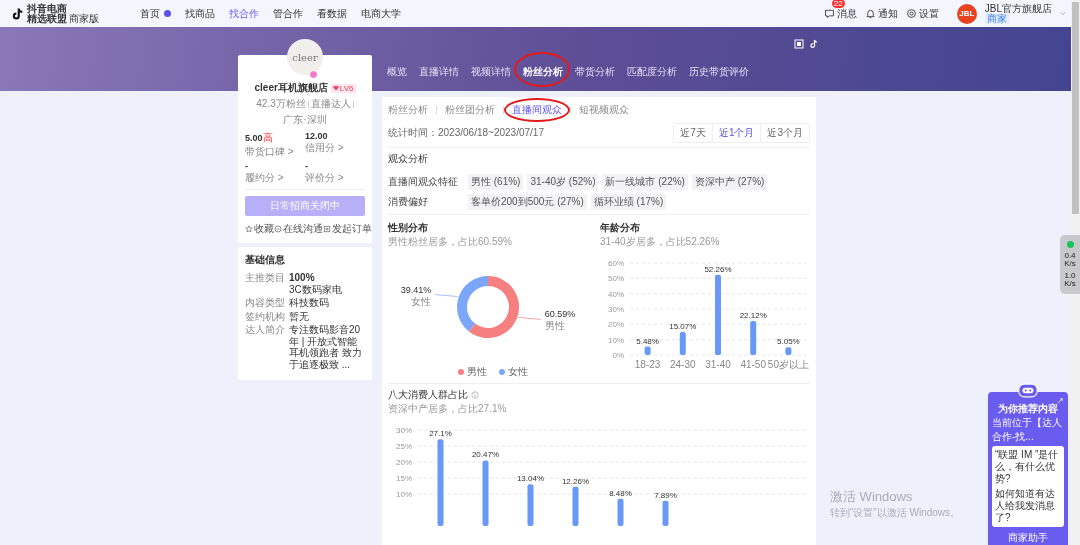 This screenshot has width=1080, height=545. Describe the element at coordinates (537, 110) in the screenshot. I see `sub-tab: 直播间观众` at that location.